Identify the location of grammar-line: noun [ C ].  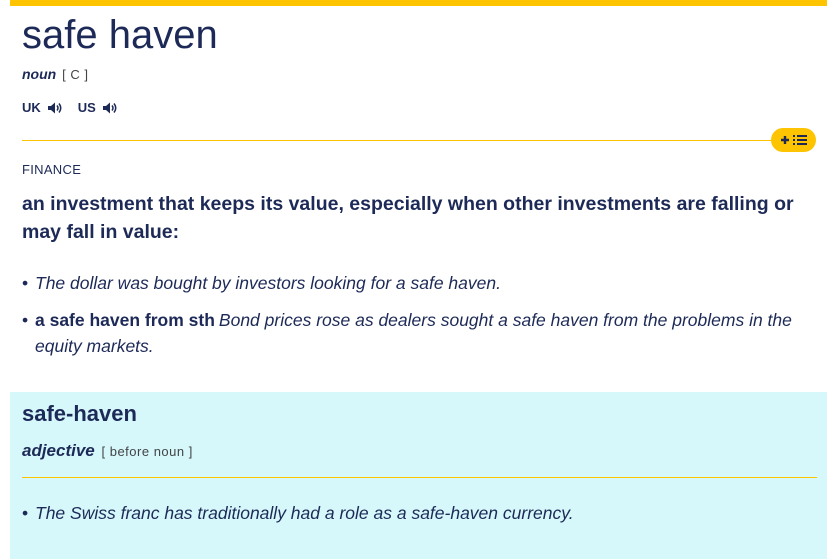
(55, 74).